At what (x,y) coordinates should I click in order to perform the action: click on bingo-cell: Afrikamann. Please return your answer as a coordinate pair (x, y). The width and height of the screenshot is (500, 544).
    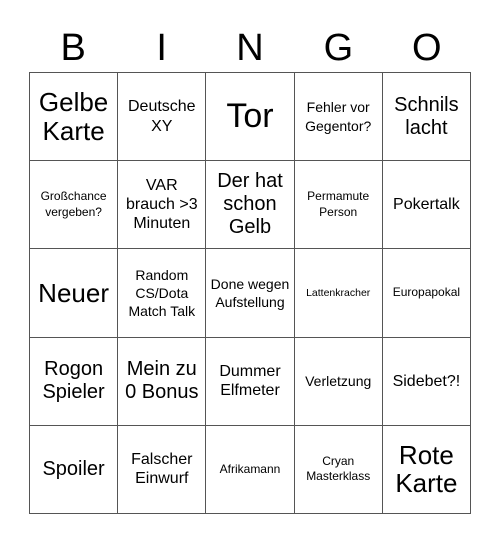
    Looking at the image, I should click on (250, 469).